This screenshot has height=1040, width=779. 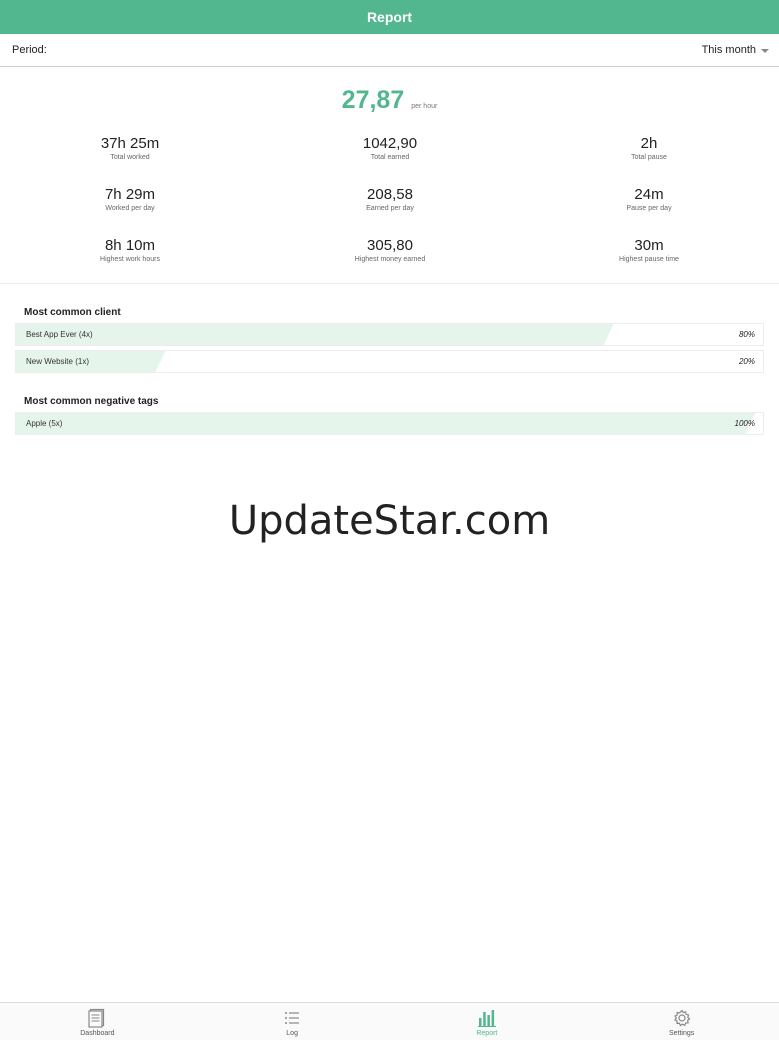 What do you see at coordinates (315, 334) in the screenshot?
I see `client-bar-fill` at bounding box center [315, 334].